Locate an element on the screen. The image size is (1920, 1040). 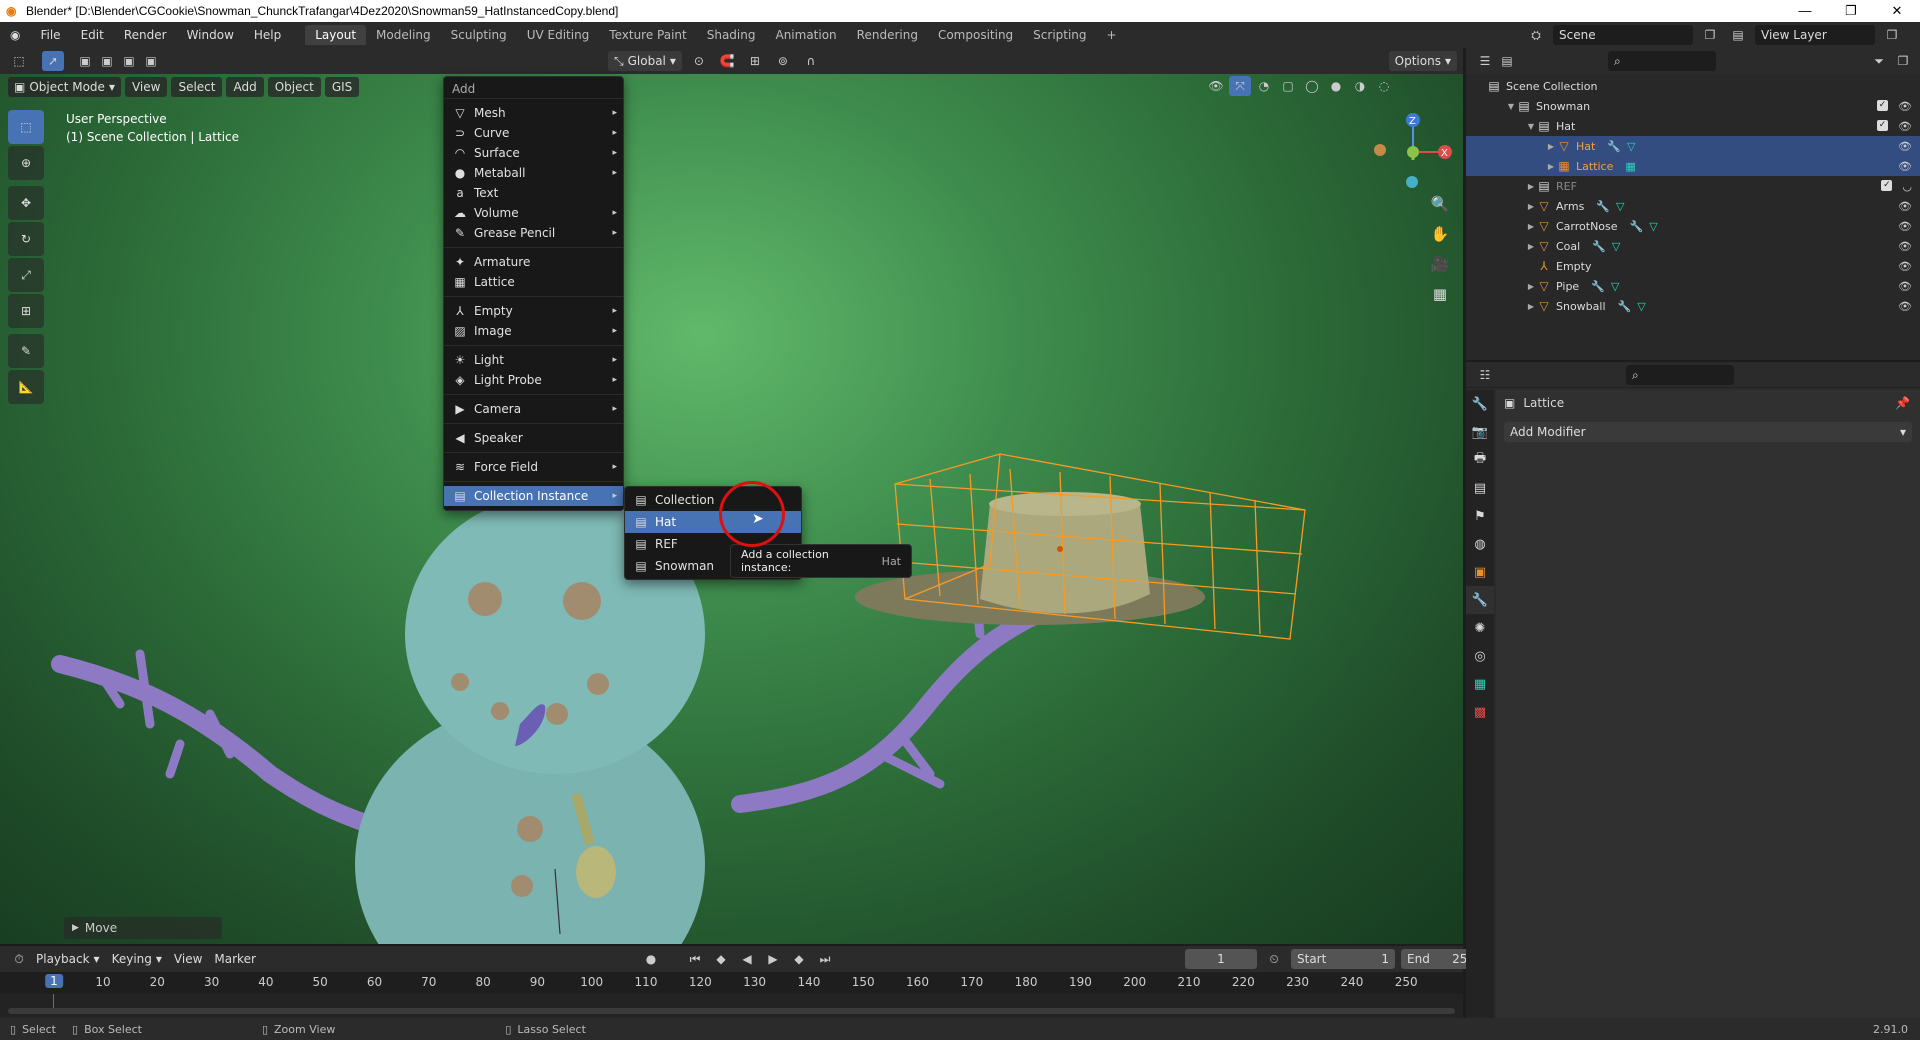
add-menu-item-camera: ▶ Camera ▸ is located at coordinates (533, 409).